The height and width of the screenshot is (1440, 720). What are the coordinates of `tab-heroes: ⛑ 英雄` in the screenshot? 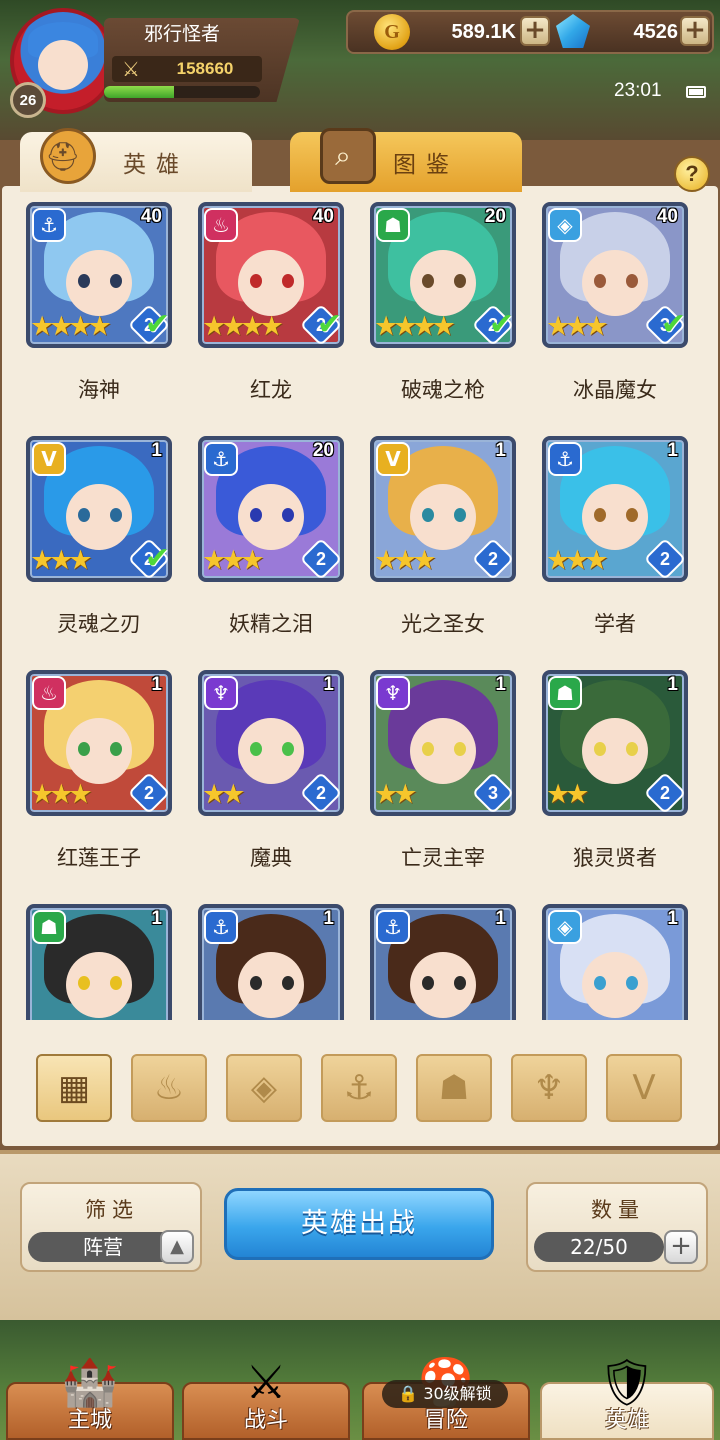 It's located at (136, 160).